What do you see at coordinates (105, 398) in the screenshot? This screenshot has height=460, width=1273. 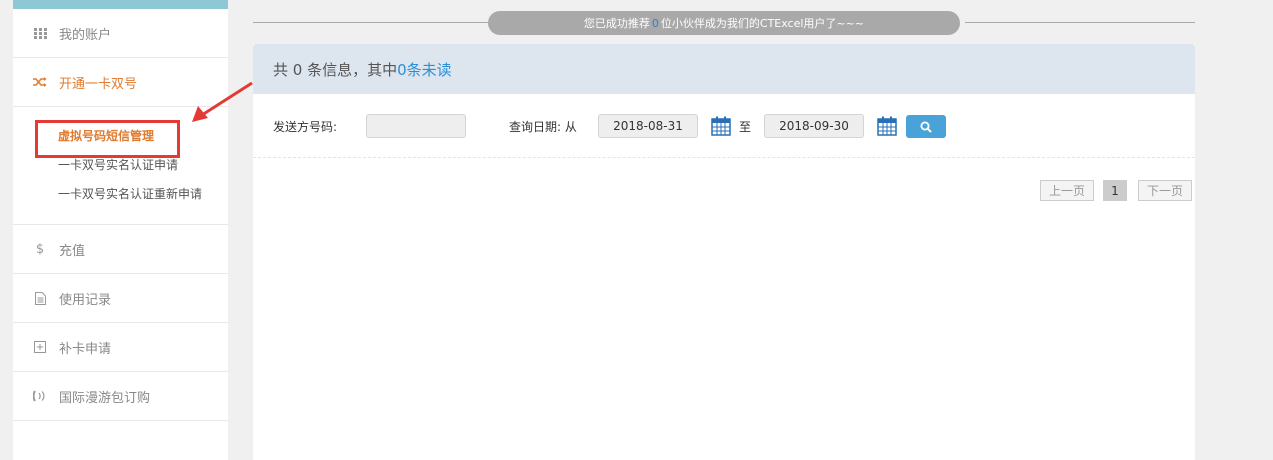 I see `sidebar-item-label: 国际漫游包订购` at bounding box center [105, 398].